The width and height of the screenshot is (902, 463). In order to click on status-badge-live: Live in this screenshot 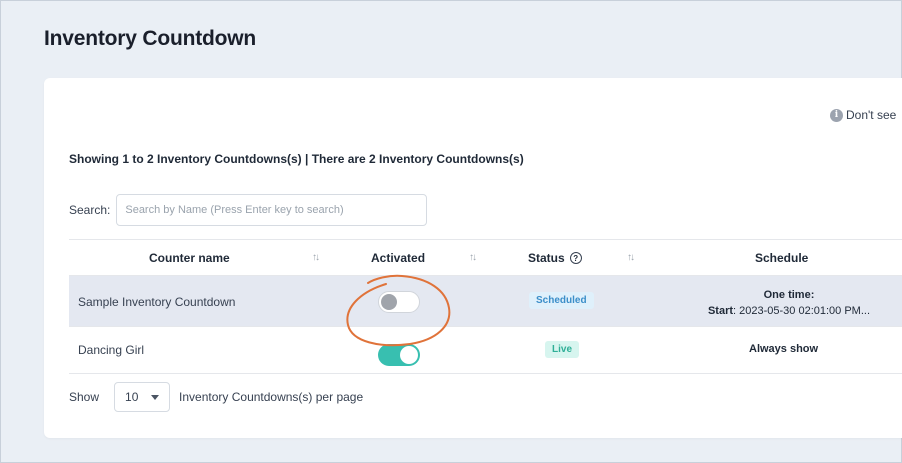, I will do `click(562, 349)`.